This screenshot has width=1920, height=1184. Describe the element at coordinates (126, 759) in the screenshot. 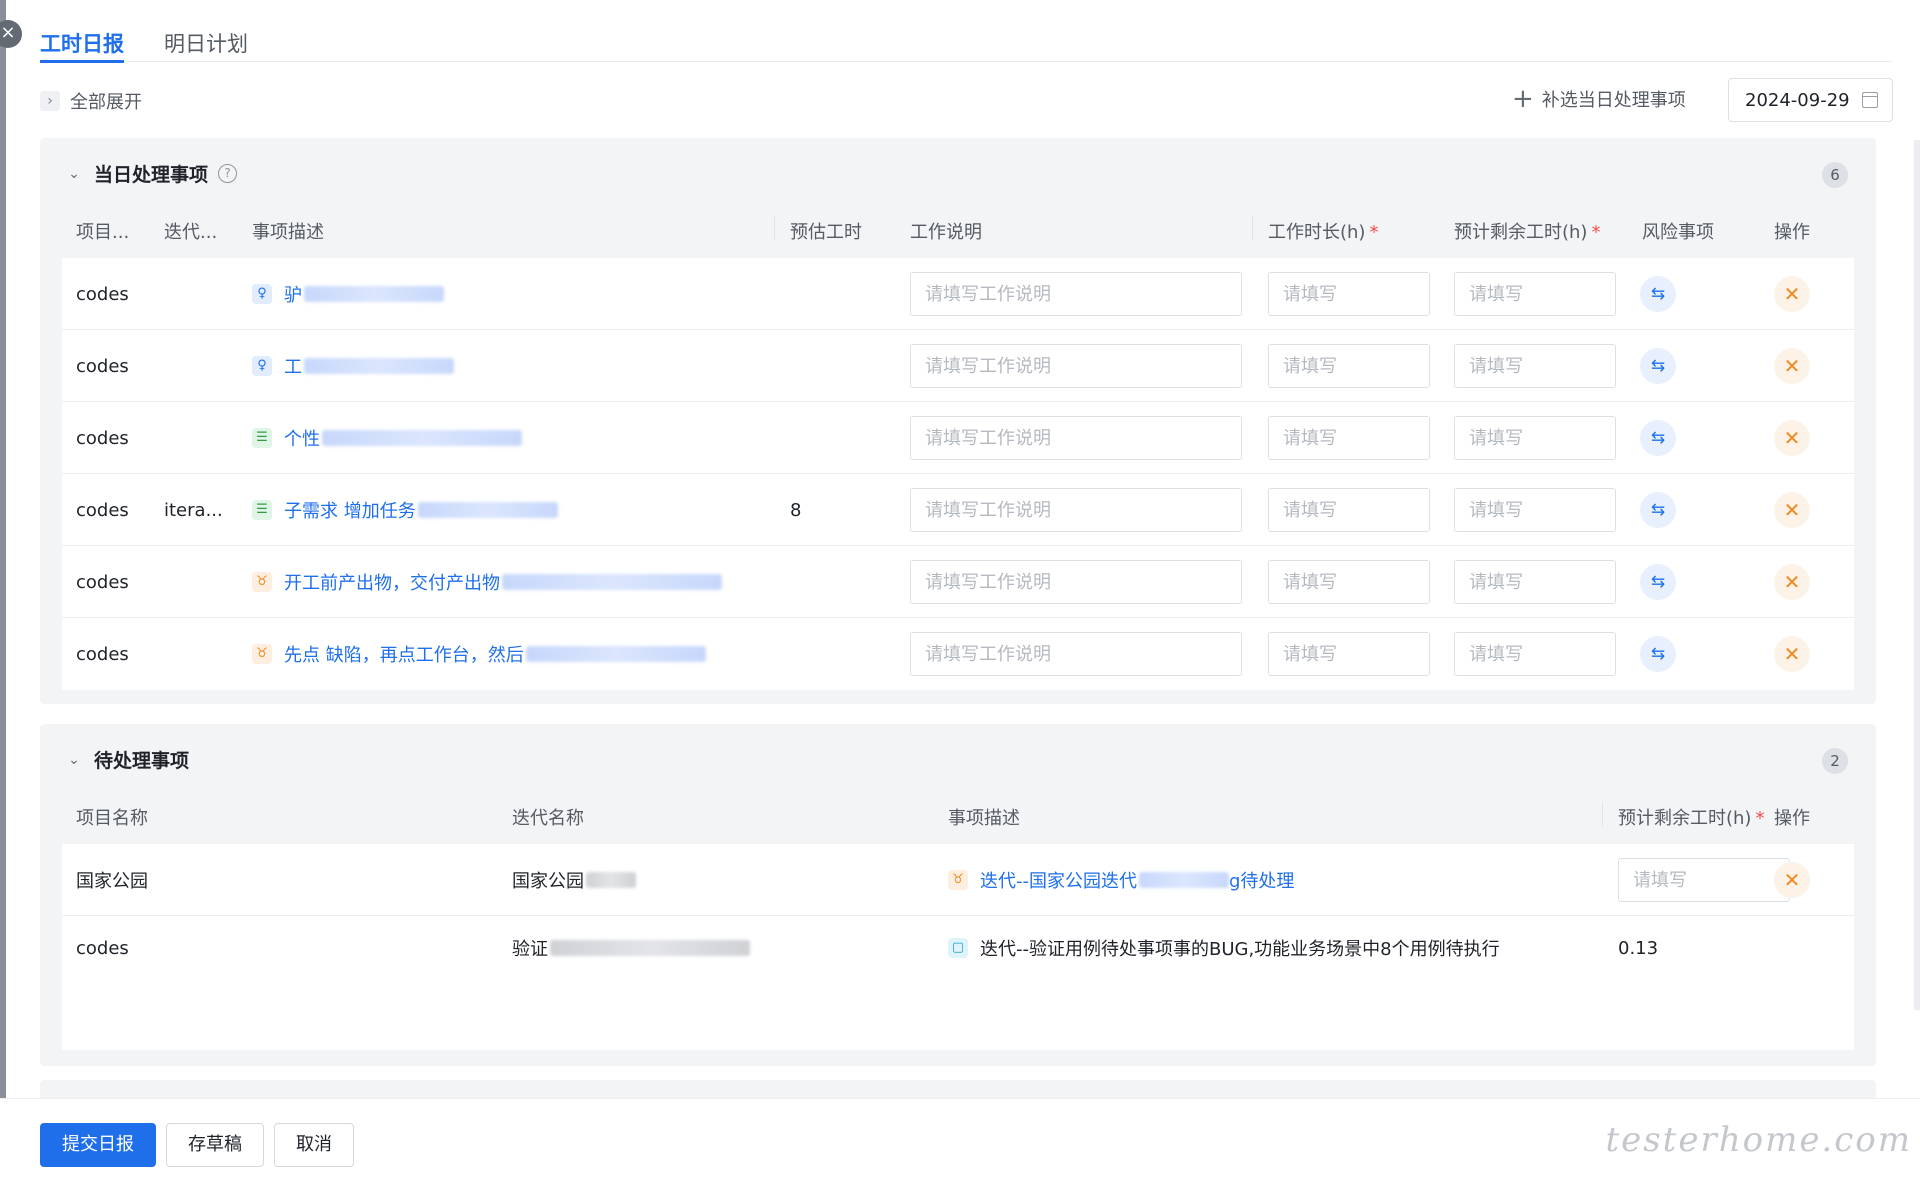

I see `pending-section-header: ⌄ 待处理事项` at that location.